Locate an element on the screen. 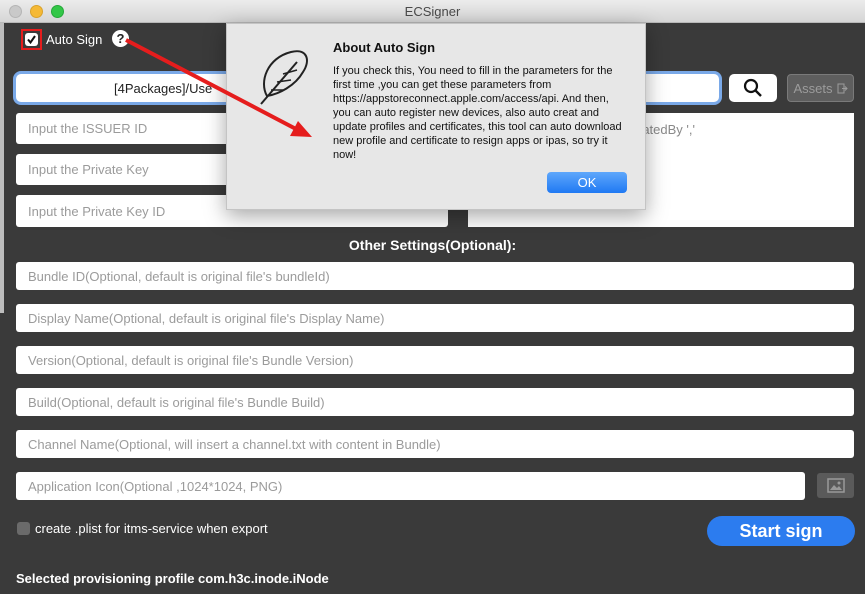 This screenshot has width=865, height=594. image-icon is located at coordinates (835, 485).